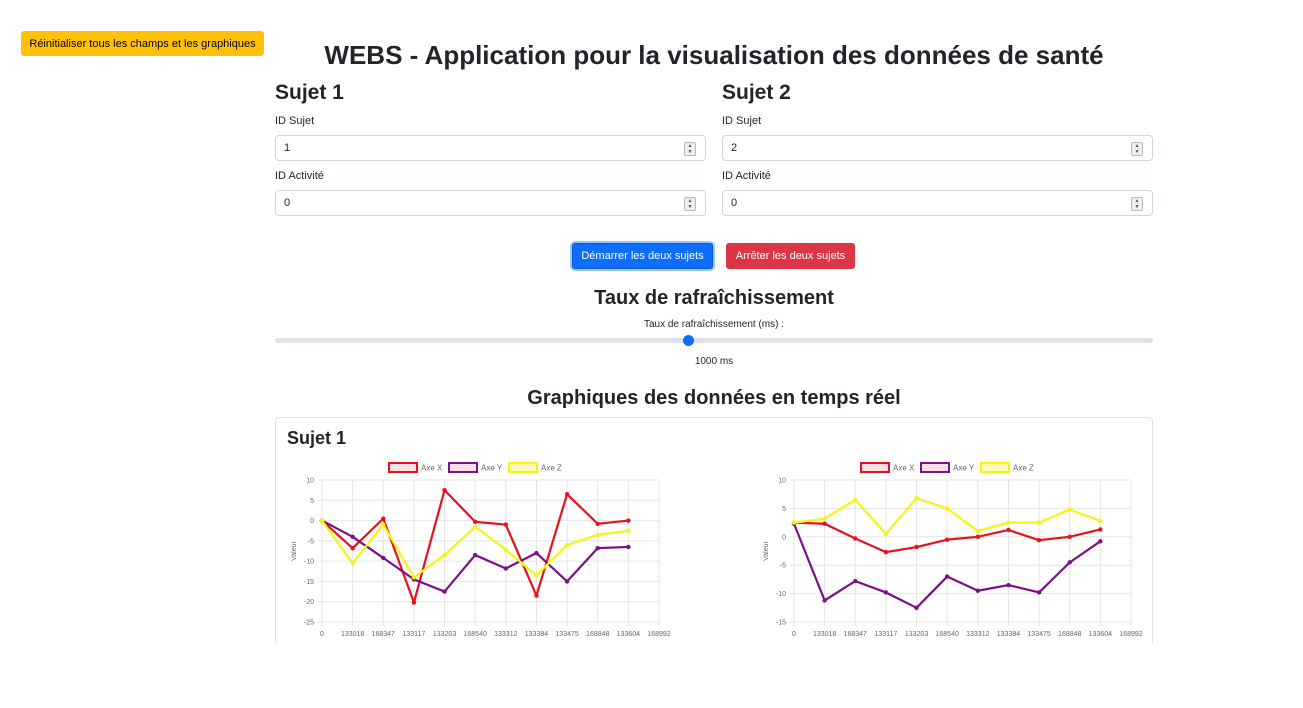 The width and height of the screenshot is (1303, 708). I want to click on stop-both-button: Arrêter les deux sujets, so click(790, 256).